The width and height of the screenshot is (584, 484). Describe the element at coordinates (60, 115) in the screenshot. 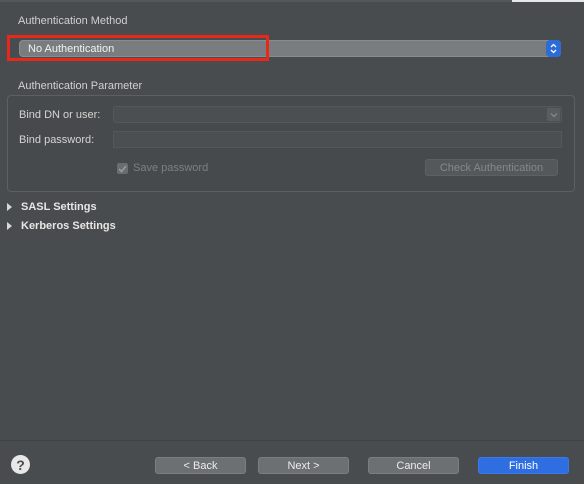

I see `bind-dn-label: Bind DN or user:` at that location.